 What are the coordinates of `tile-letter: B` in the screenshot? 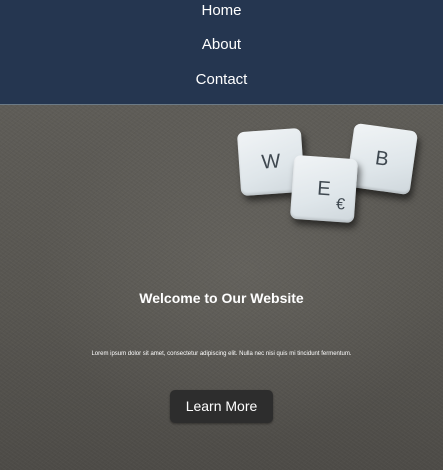 It's located at (382, 158).